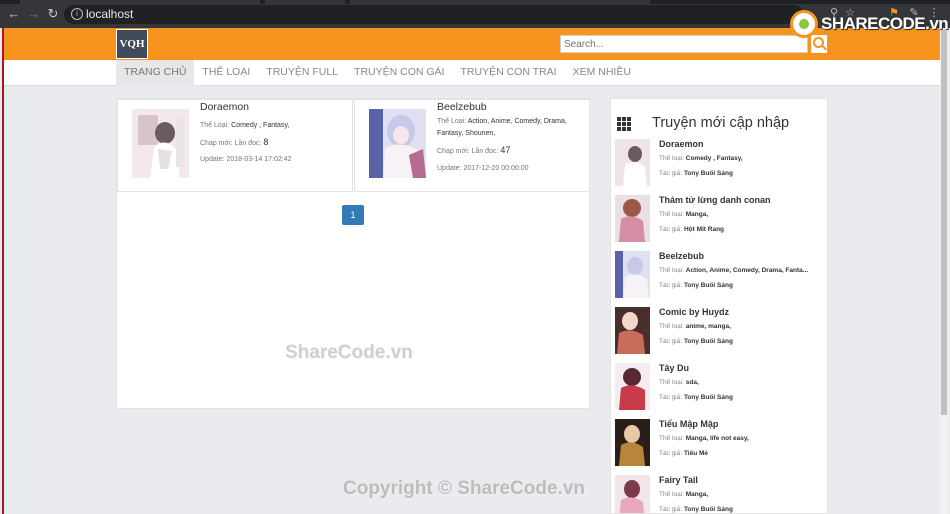 The width and height of the screenshot is (950, 514). Describe the element at coordinates (110, 14) in the screenshot. I see `url-text: localhost` at that location.